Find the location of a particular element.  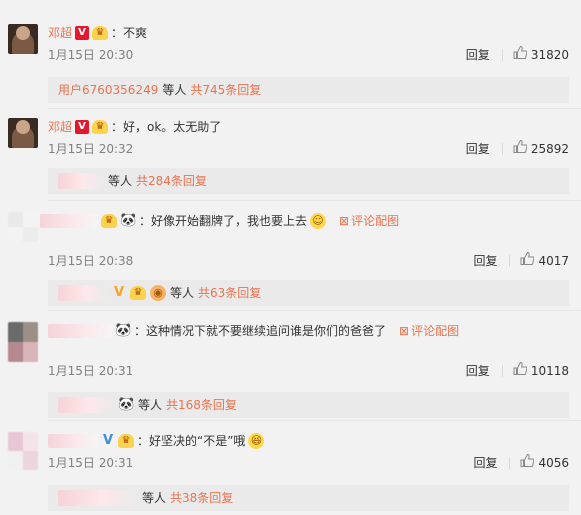

comment-time: 1月15日 20:32 is located at coordinates (91, 149).